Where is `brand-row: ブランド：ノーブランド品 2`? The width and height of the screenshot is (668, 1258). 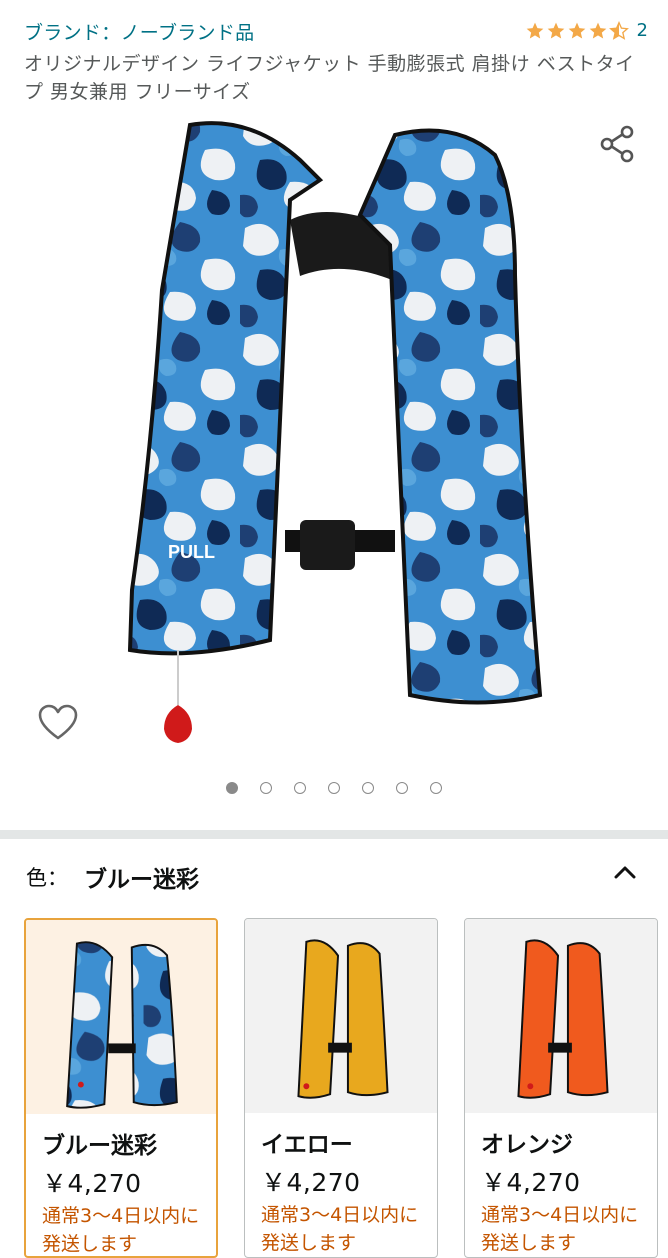 brand-row: ブランド：ノーブランド品 2 is located at coordinates (336, 33).